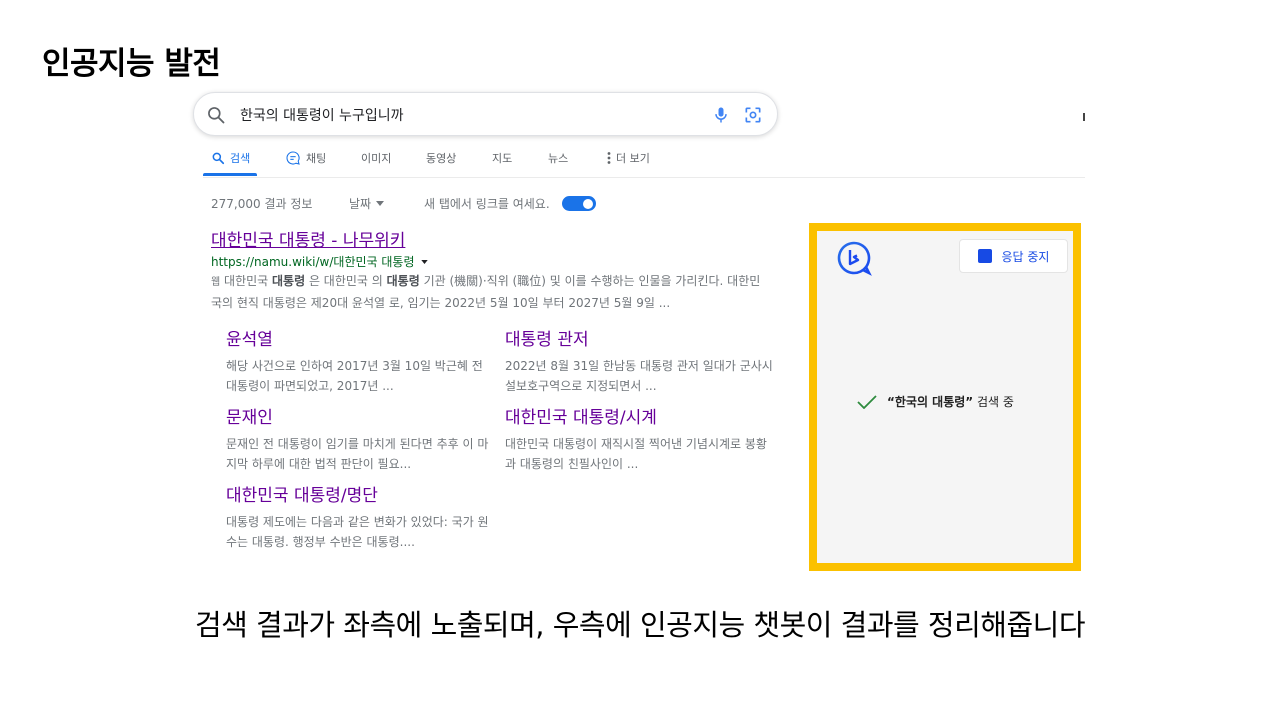 This screenshot has width=1280, height=720. I want to click on tab-images: 이미지, so click(376, 158).